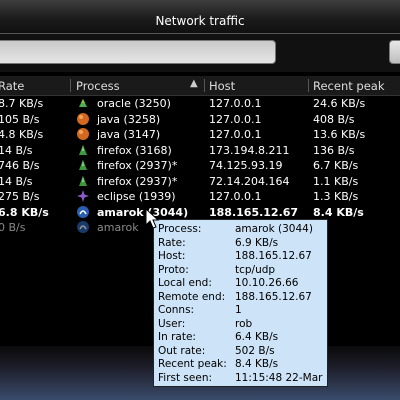 The width and height of the screenshot is (400, 400). What do you see at coordinates (152, 218) in the screenshot?
I see `mouse-pointer-icon` at bounding box center [152, 218].